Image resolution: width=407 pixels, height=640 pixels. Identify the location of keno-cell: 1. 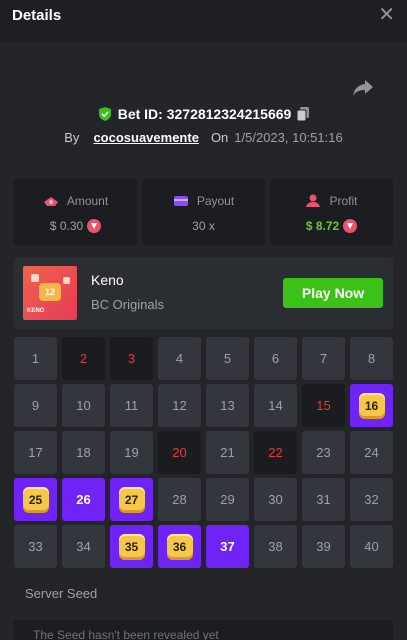
(35, 358).